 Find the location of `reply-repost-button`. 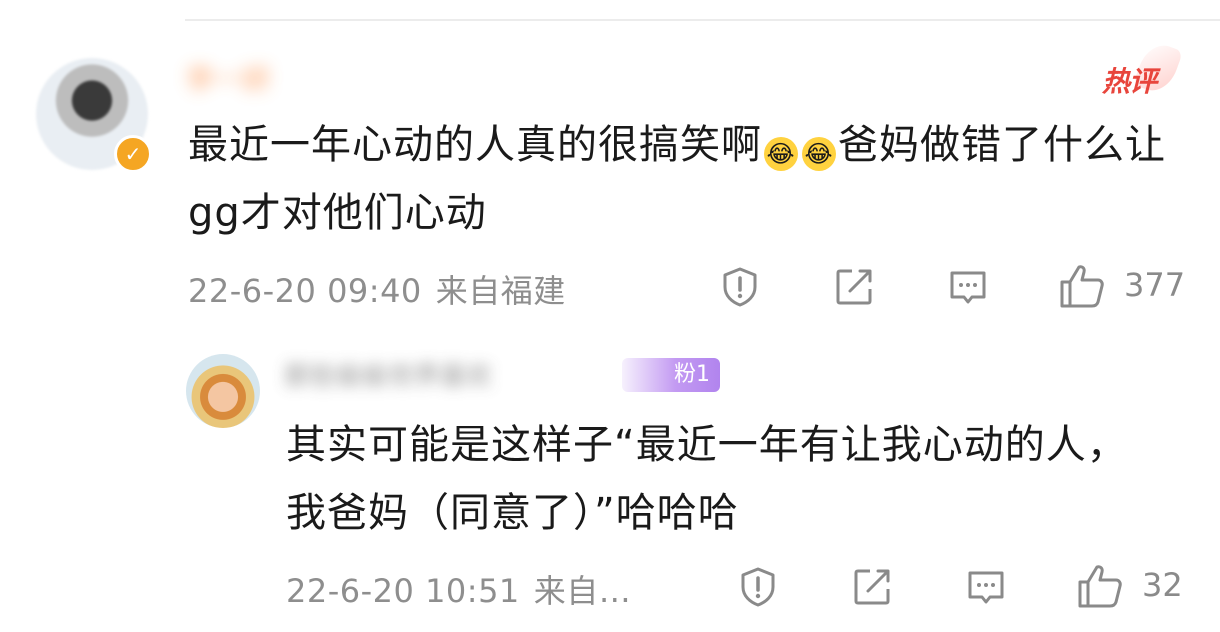

reply-repost-button is located at coordinates (872, 589).